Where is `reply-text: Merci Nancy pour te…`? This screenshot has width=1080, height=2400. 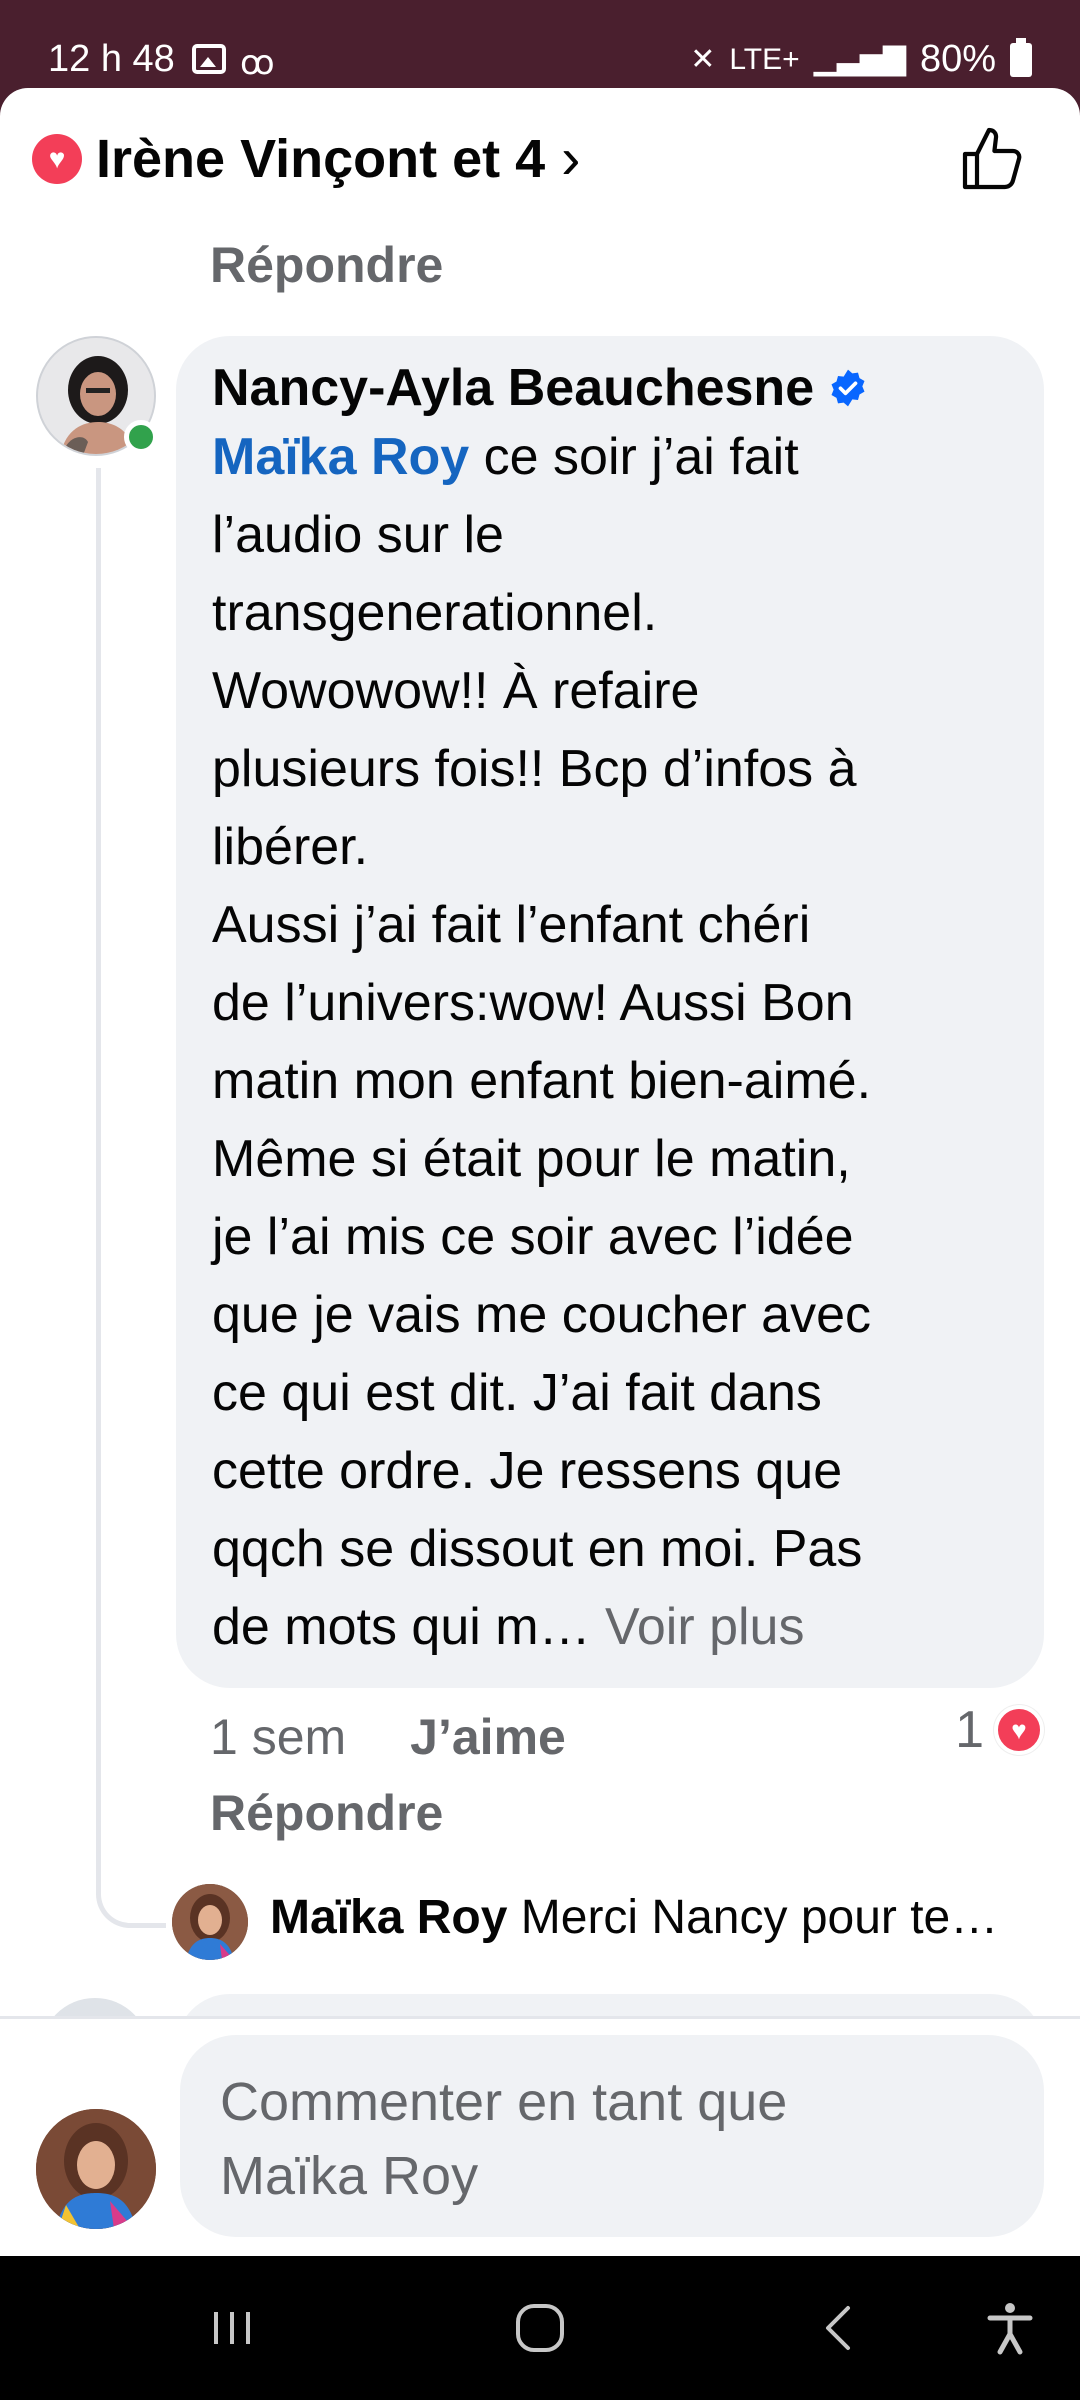 reply-text: Merci Nancy pour te… is located at coordinates (753, 1917).